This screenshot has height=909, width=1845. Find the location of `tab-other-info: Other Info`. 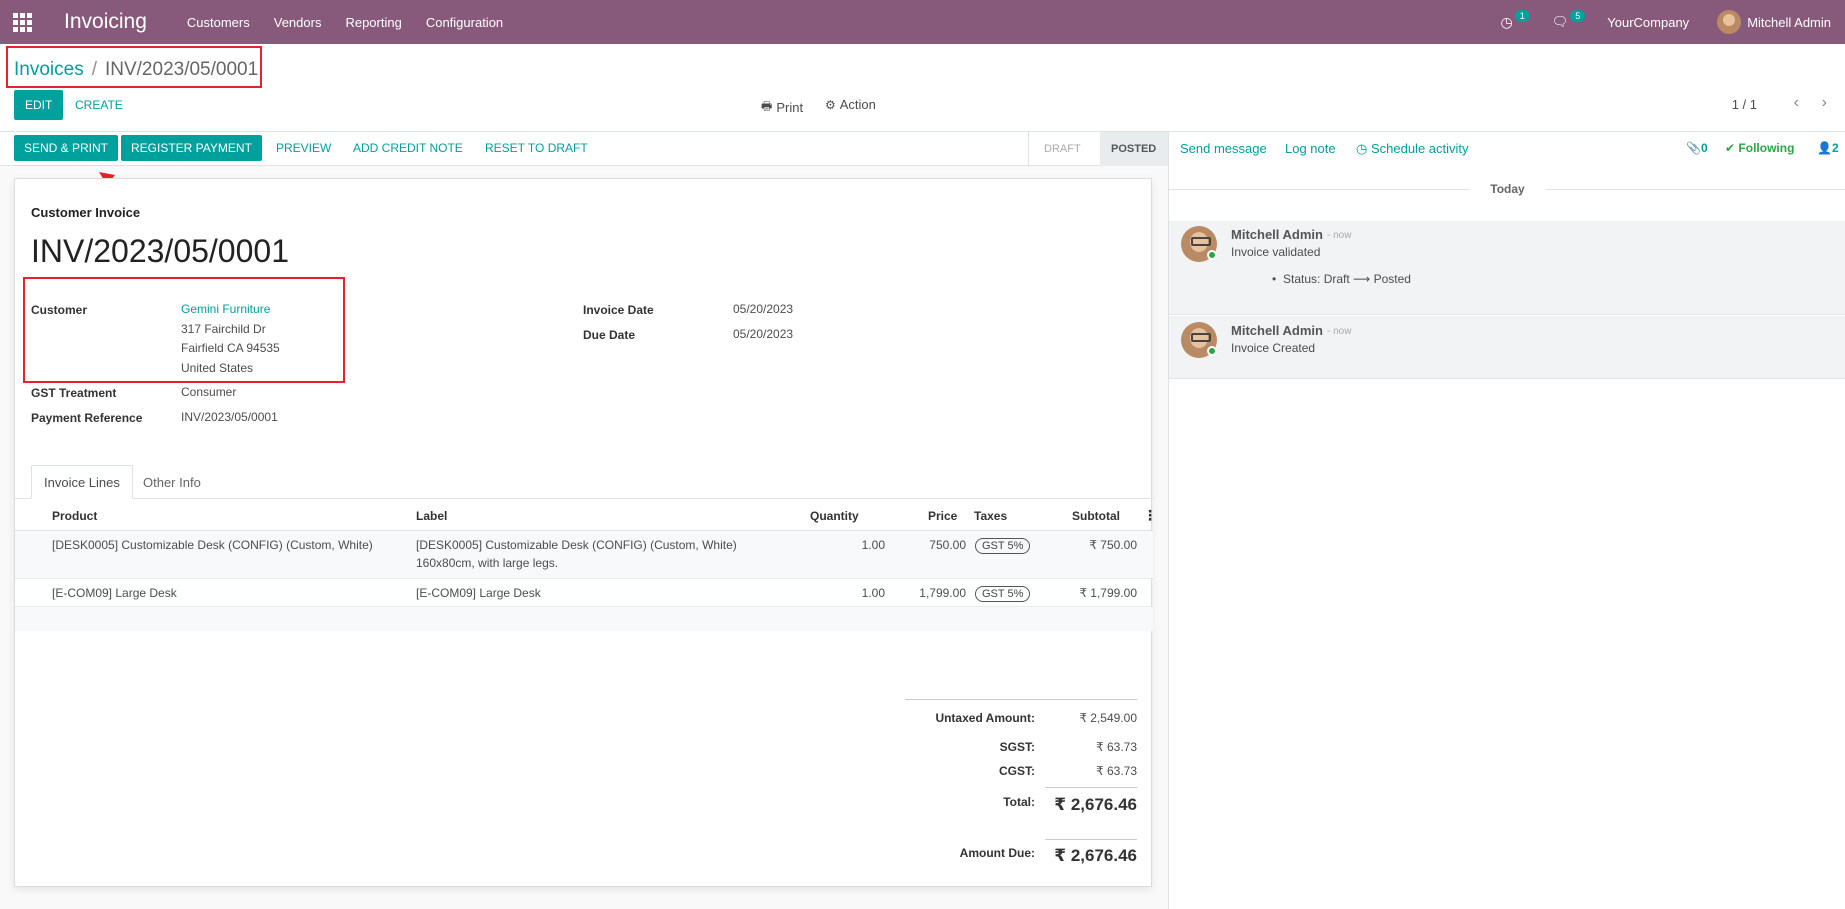

tab-other-info: Other Info is located at coordinates (172, 482).